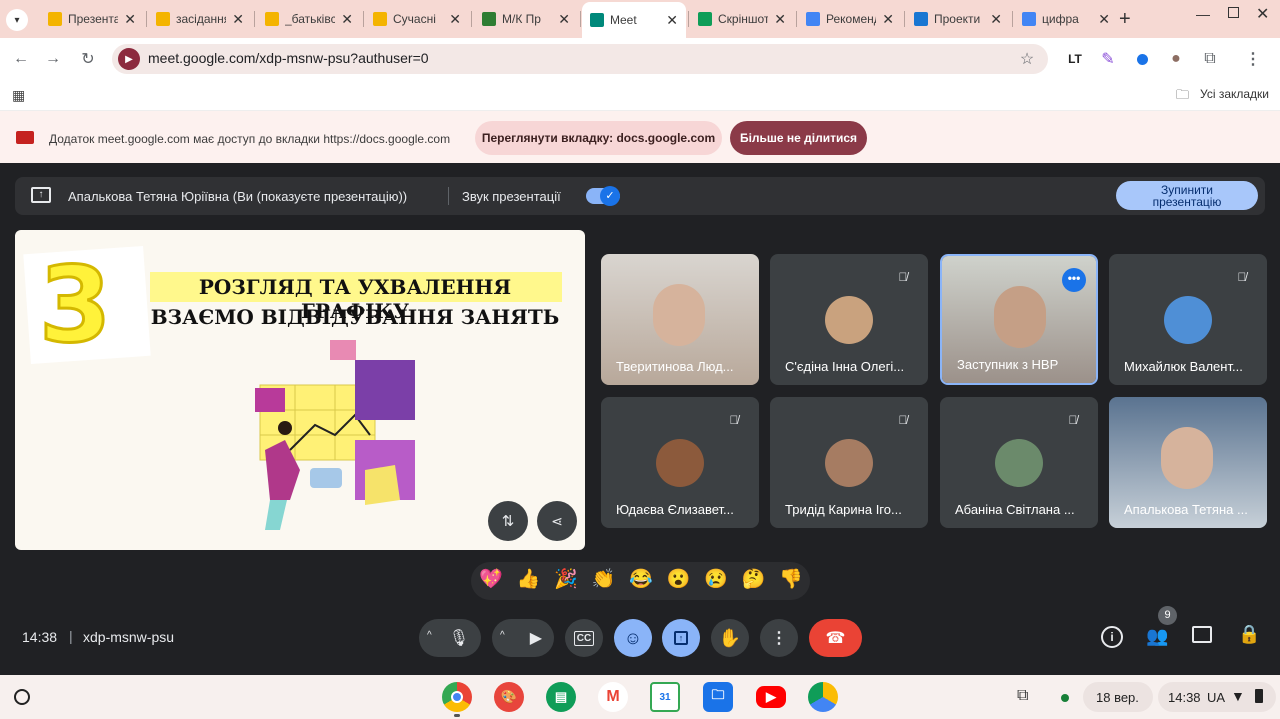 This screenshot has height=719, width=1280. I want to click on tab-title: засідання, so click(201, 19).